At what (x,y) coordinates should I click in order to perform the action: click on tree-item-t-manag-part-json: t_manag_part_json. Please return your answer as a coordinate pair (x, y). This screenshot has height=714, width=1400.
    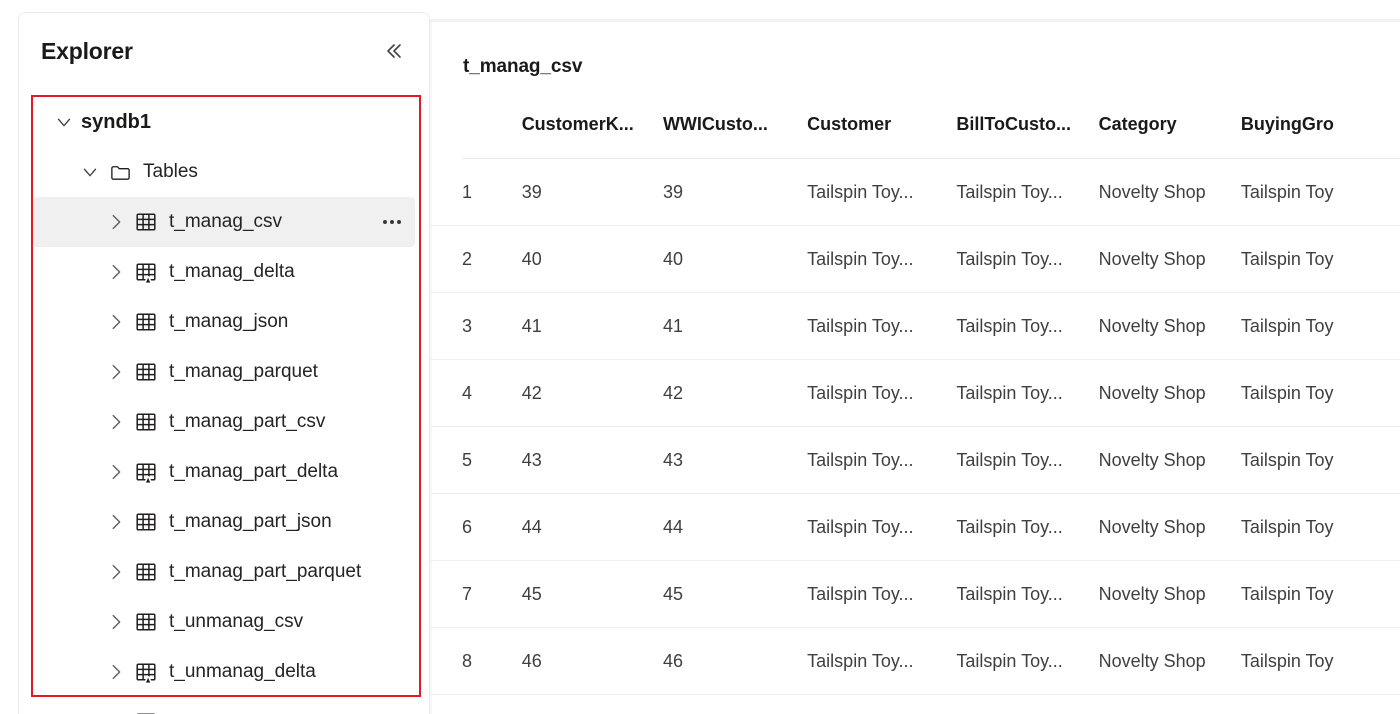
    Looking at the image, I should click on (224, 522).